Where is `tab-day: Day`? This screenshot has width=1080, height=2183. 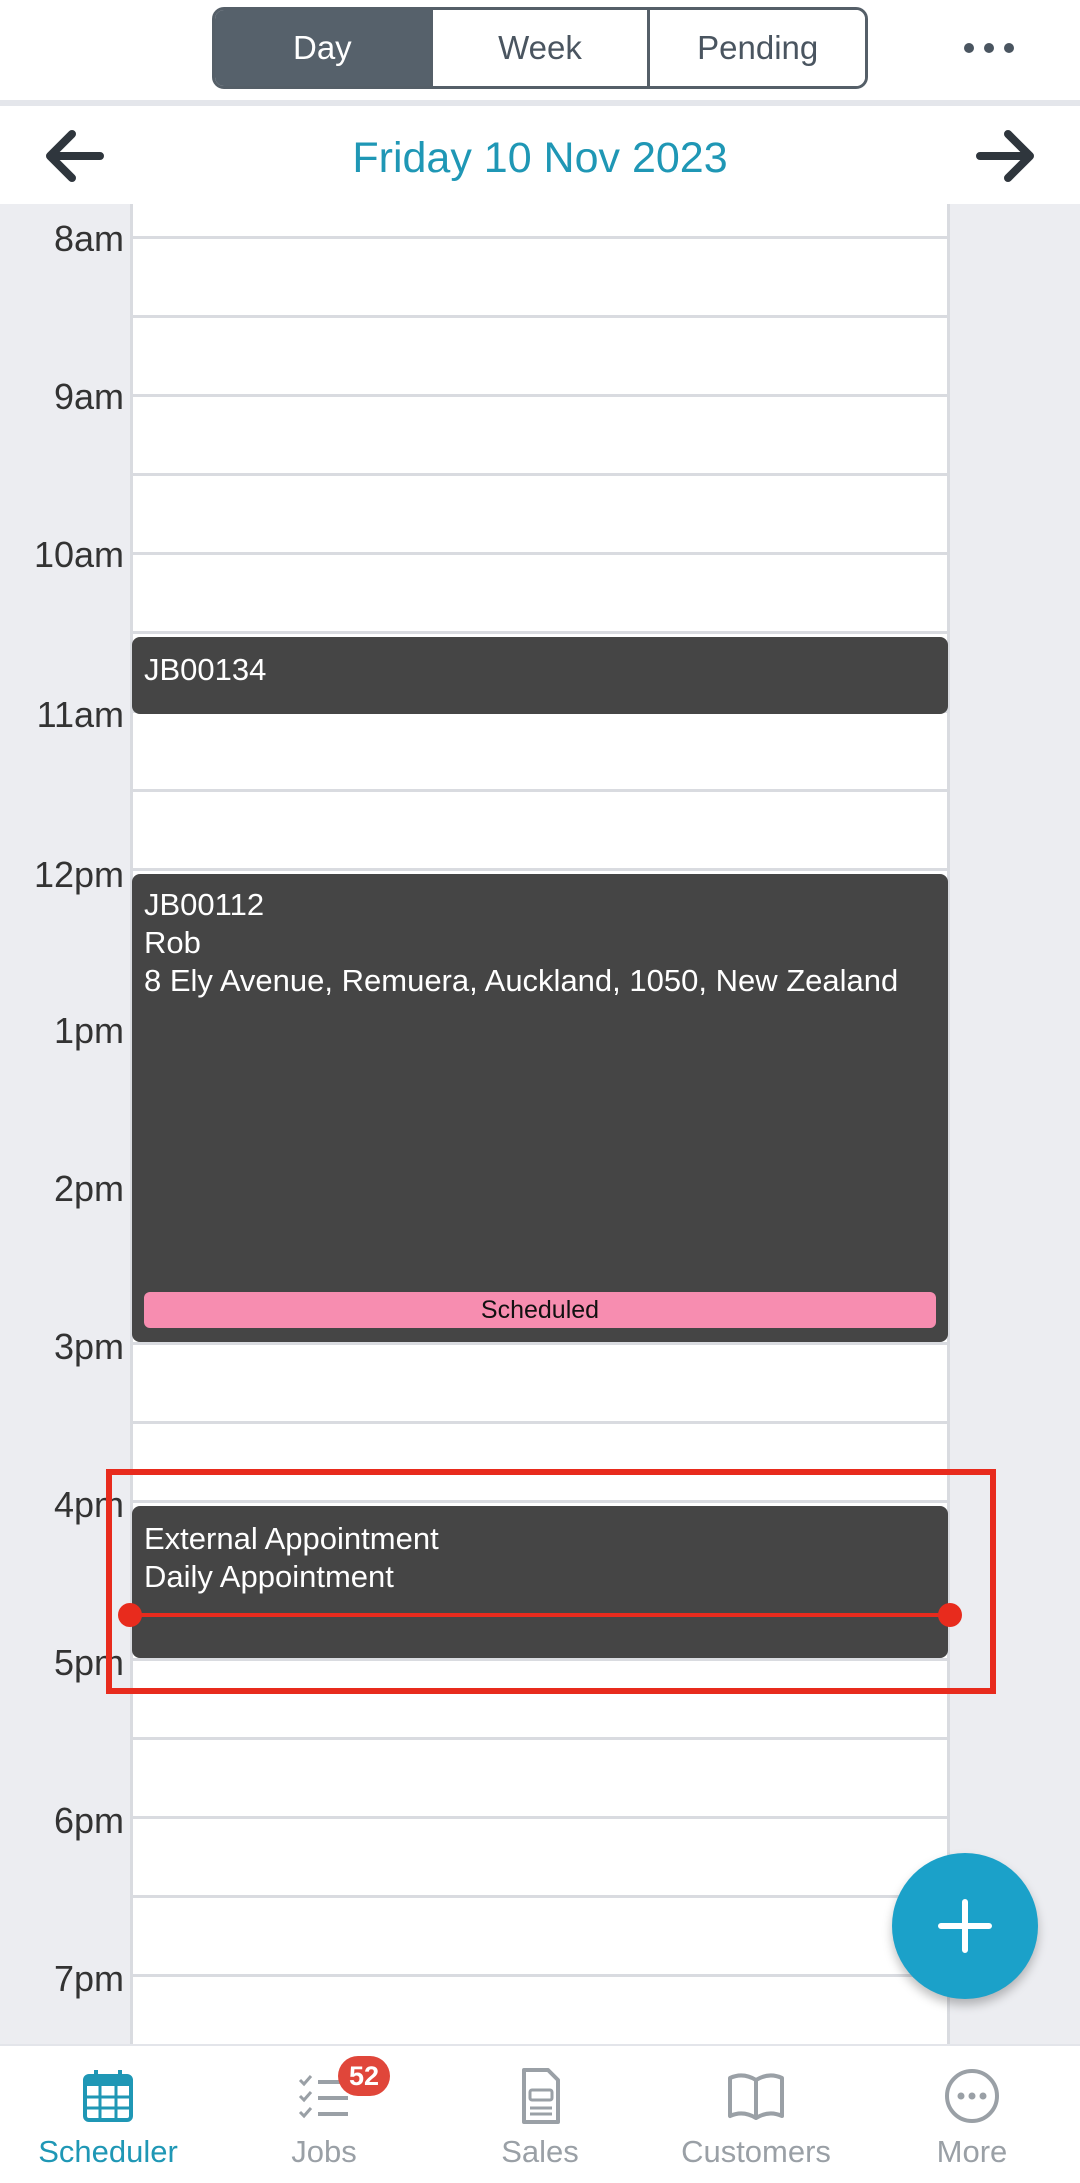
tab-day: Day is located at coordinates (324, 48).